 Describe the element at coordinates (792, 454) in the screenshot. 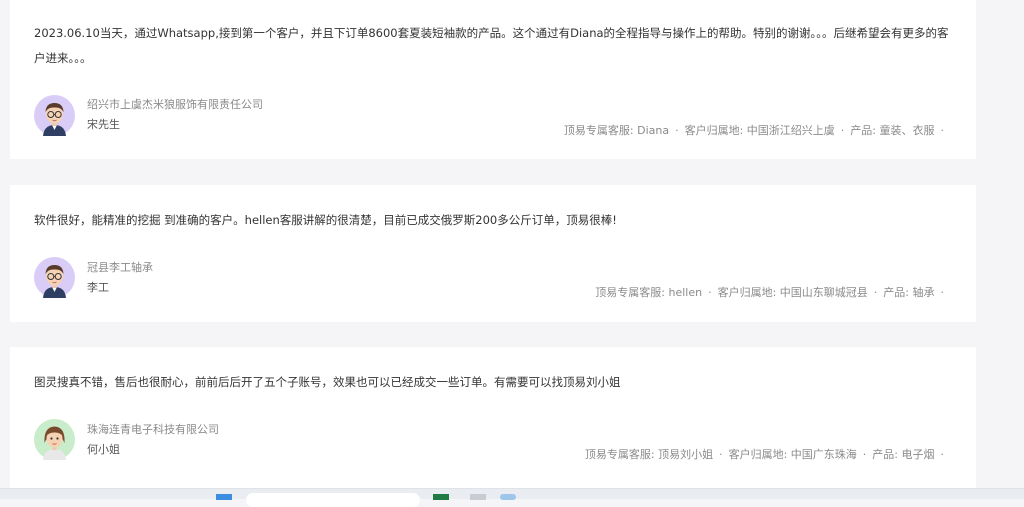

I see `customer-location: 客户归属地: 中国广东珠海` at that location.